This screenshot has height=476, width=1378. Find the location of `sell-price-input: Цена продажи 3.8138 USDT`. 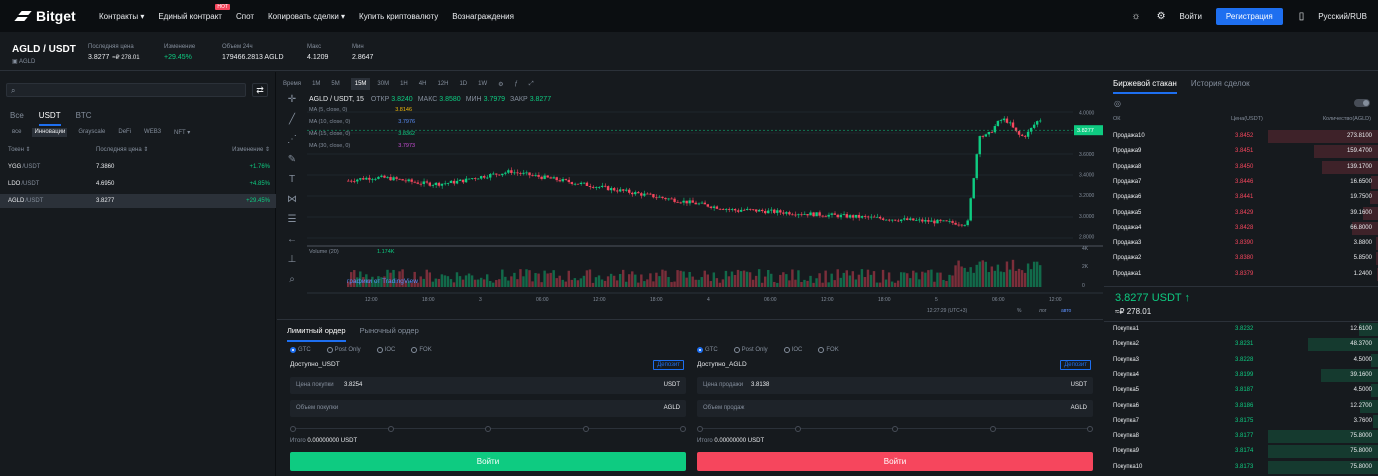

sell-price-input: Цена продажи 3.8138 USDT is located at coordinates (895, 385).